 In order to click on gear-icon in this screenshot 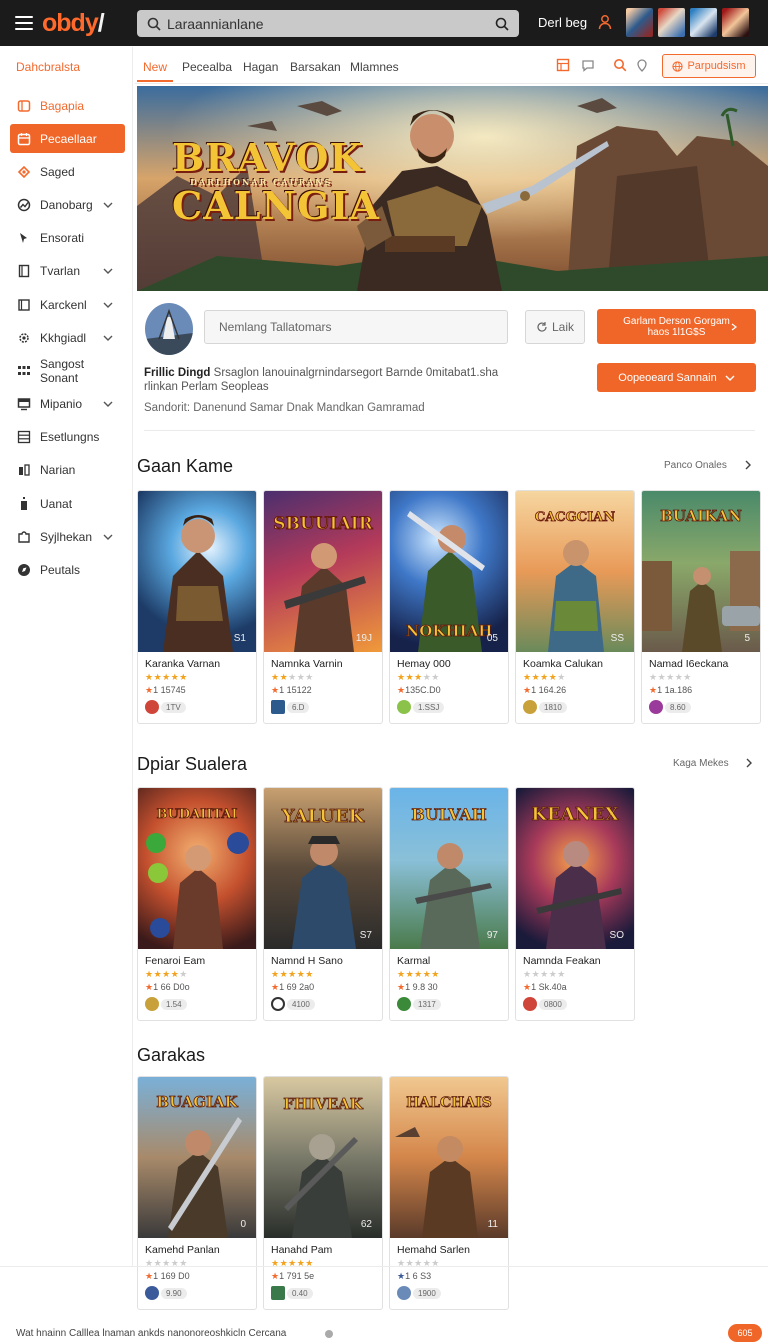, I will do `click(24, 337)`.